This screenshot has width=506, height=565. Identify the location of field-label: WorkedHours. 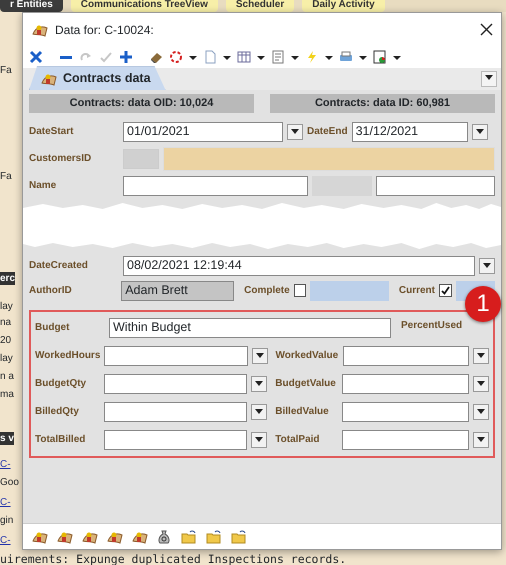
(67, 356).